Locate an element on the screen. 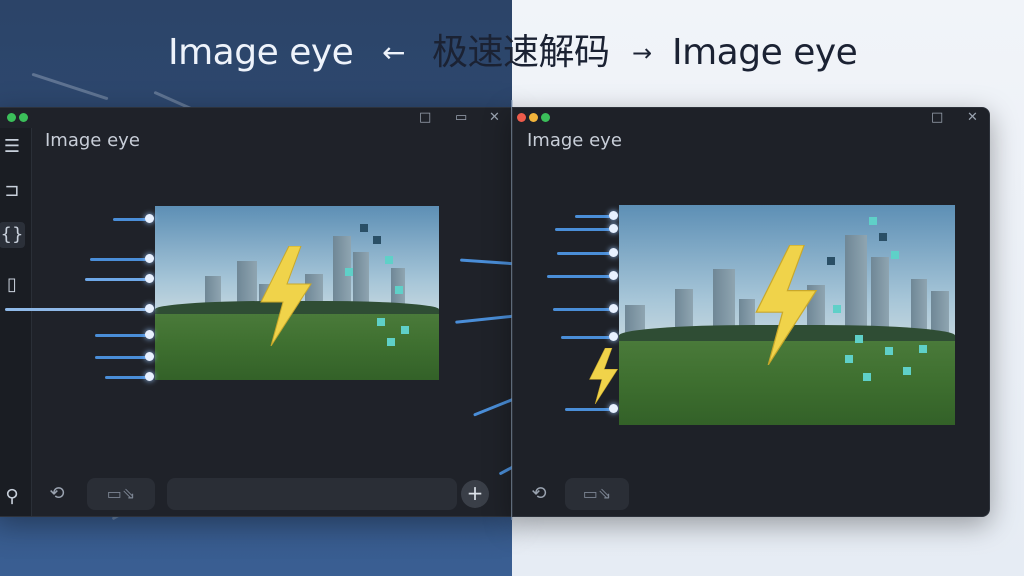 This screenshot has width=1024, height=576. right-window-title: Image eye is located at coordinates (574, 140).